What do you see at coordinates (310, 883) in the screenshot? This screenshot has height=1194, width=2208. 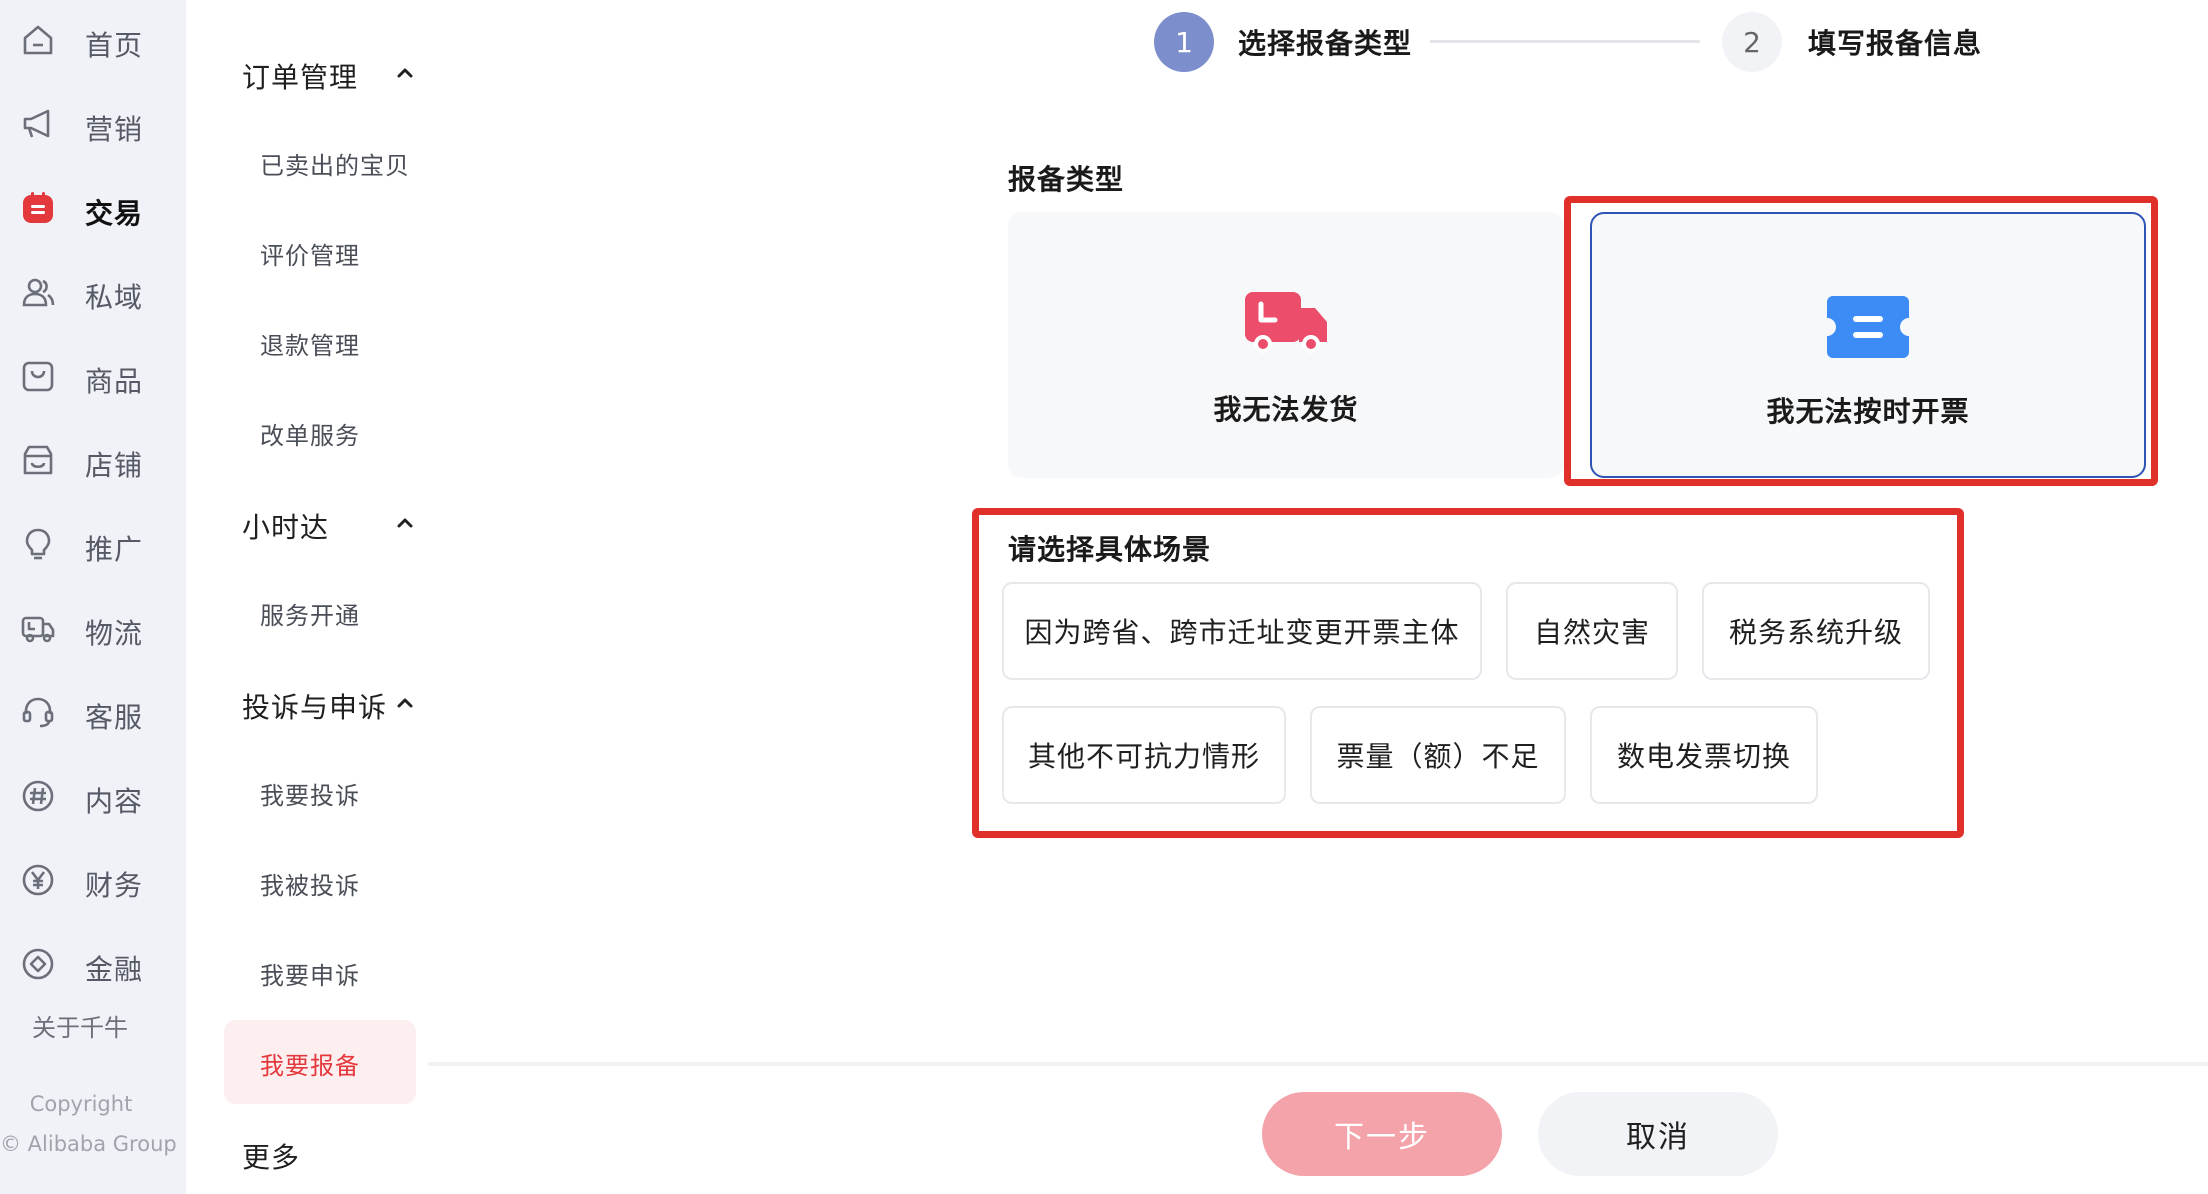 I see `menu-item-received-complaints: 我被投诉` at bounding box center [310, 883].